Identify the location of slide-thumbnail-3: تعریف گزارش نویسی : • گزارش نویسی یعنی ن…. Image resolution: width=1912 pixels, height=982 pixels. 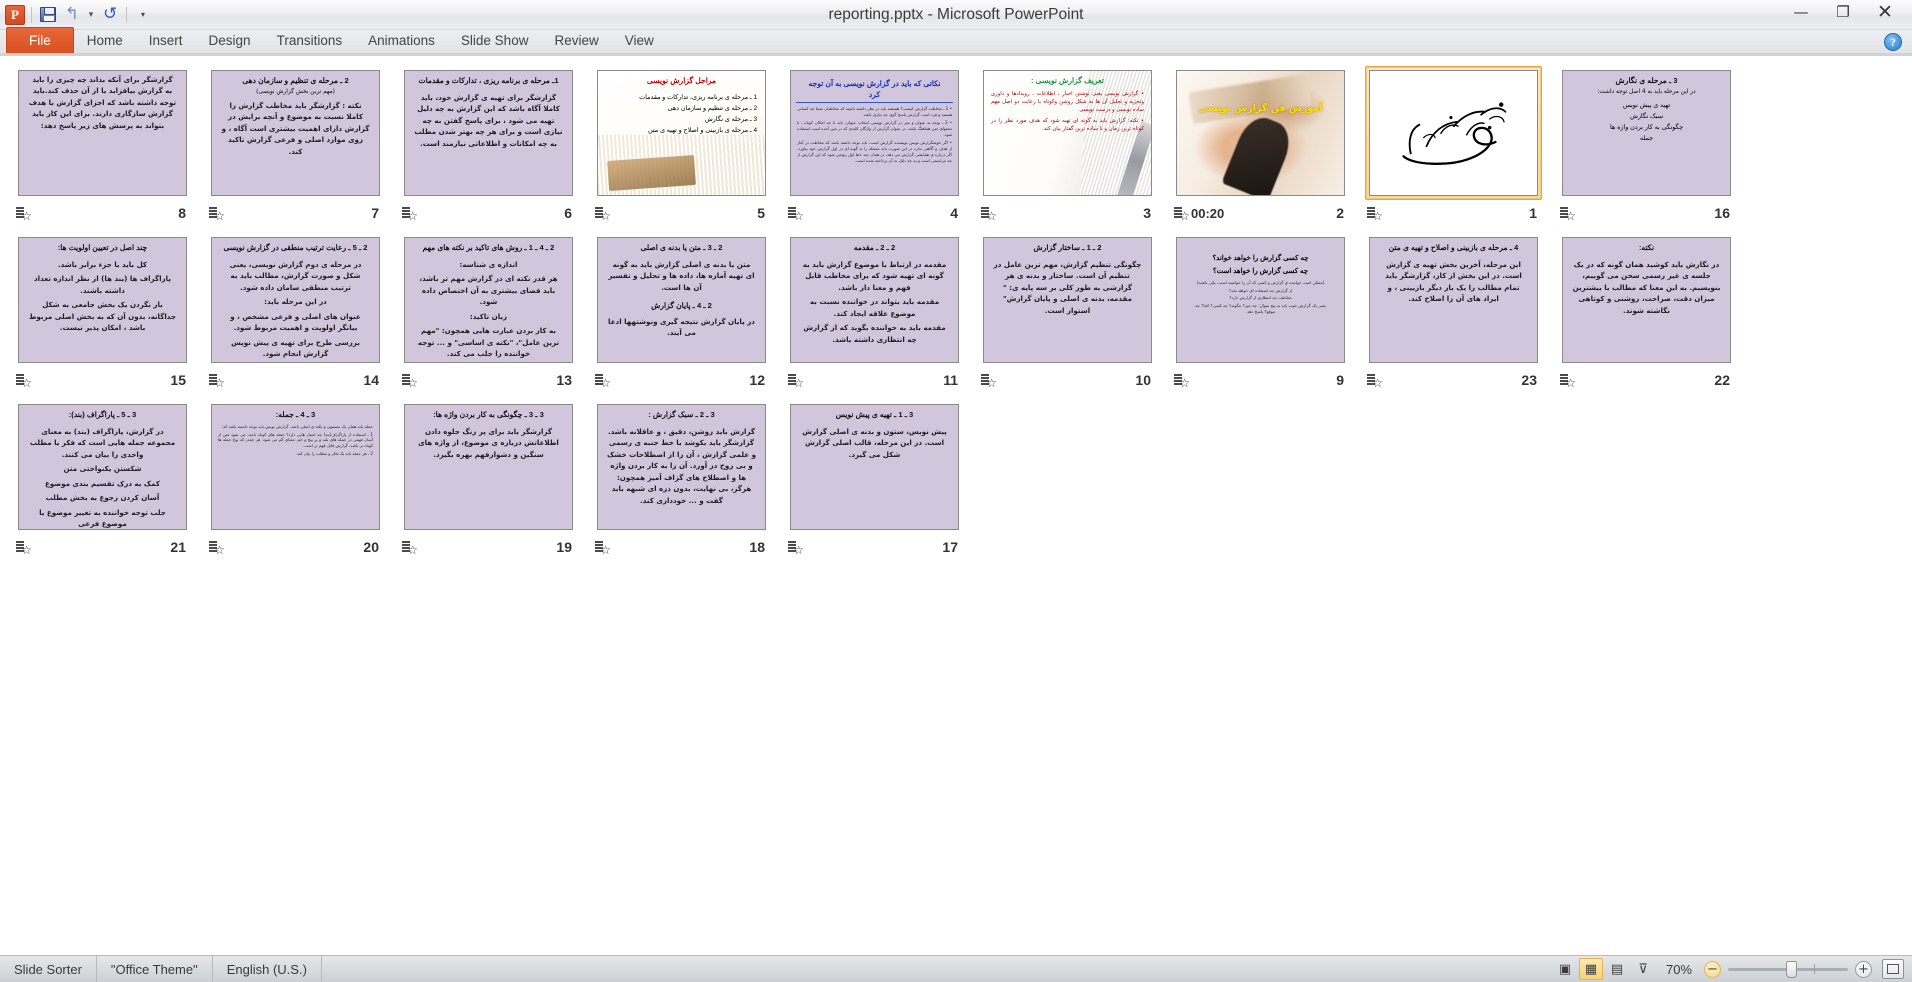
(1067, 147).